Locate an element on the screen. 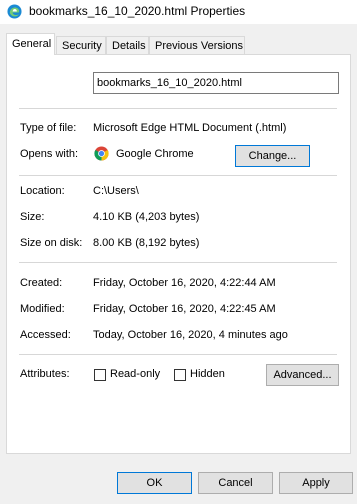 Image resolution: width=357 pixels, height=504 pixels. size-on-disk-label: Size on disk: is located at coordinates (51, 243).